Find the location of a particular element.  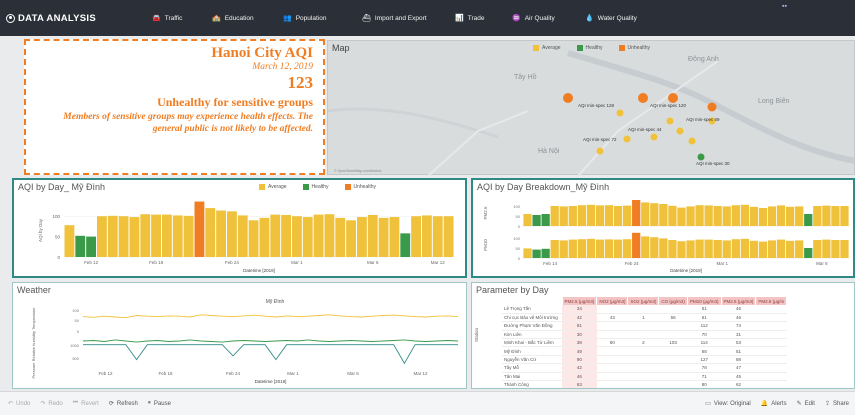

menu-dots-icon: ▪▪ is located at coordinates (784, 6).